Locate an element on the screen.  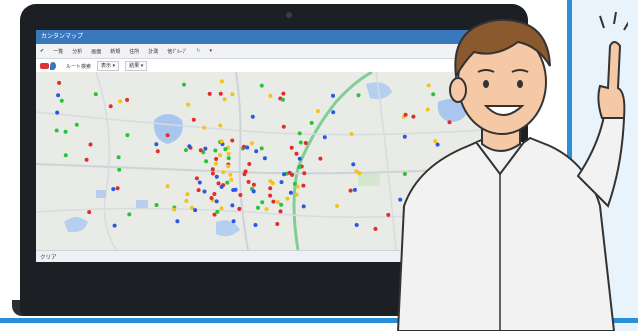
toolbar-list: 一覧 is located at coordinates (58, 51).